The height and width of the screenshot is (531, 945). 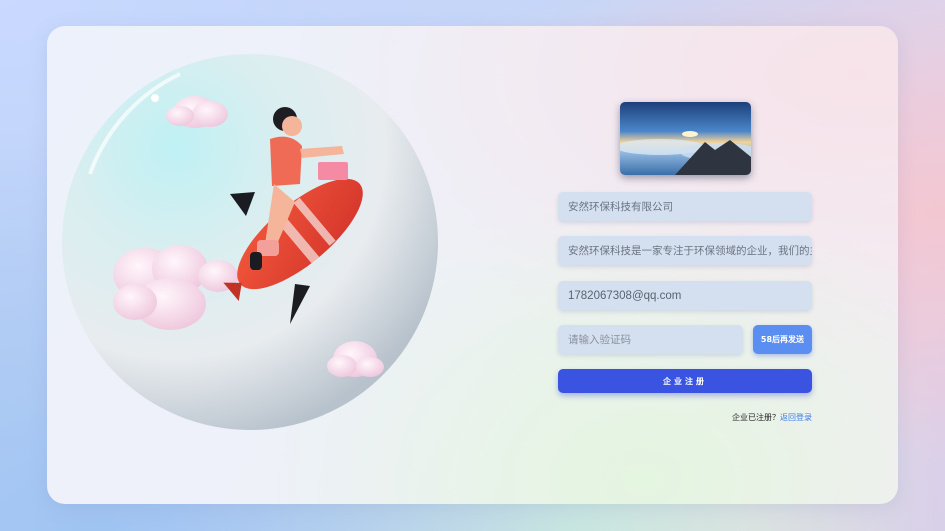 What do you see at coordinates (782, 339) in the screenshot?
I see `send-code-button: 58后再发送` at bounding box center [782, 339].